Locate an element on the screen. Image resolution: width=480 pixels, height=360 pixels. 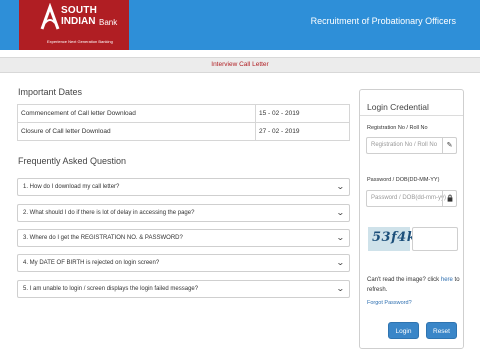
captcha-image: 53f4k is located at coordinates (392, 239).